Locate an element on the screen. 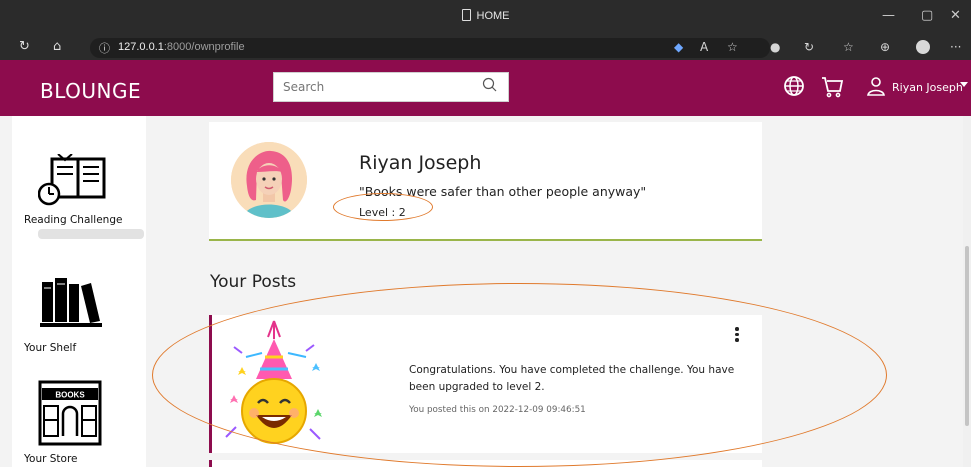 Image resolution: width=971 pixels, height=467 pixels. bookstore-icon: BOOKS is located at coordinates (70, 413).